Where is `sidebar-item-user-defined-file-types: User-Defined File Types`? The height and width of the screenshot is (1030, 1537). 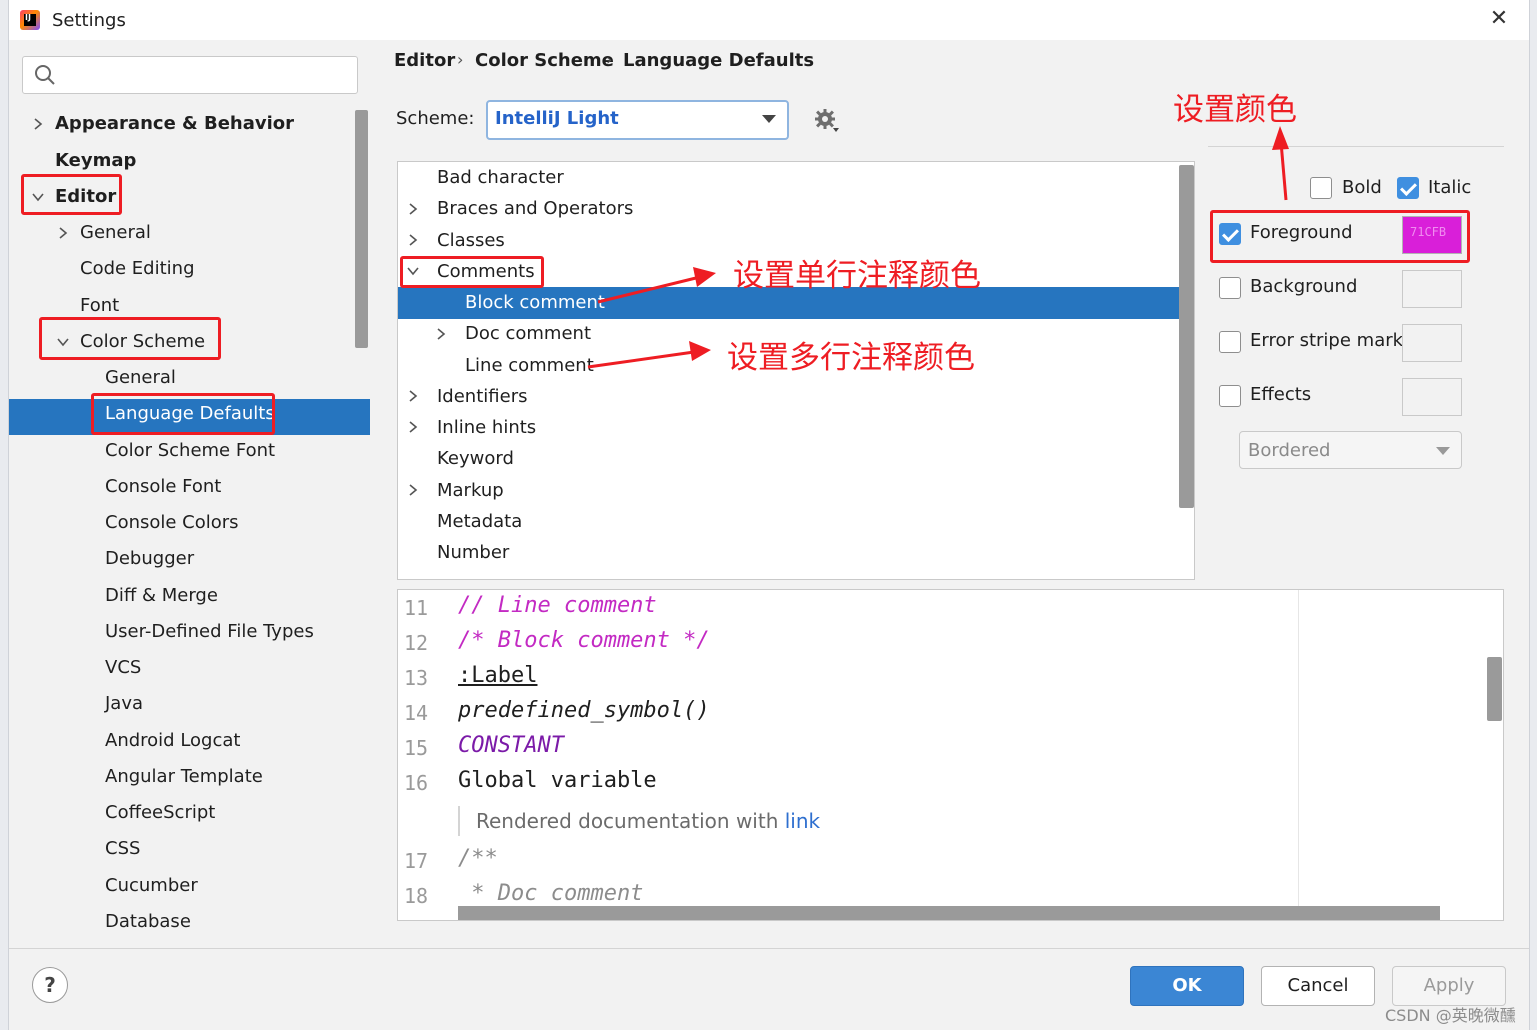 sidebar-item-user-defined-file-types: User-Defined File Types is located at coordinates (209, 632).